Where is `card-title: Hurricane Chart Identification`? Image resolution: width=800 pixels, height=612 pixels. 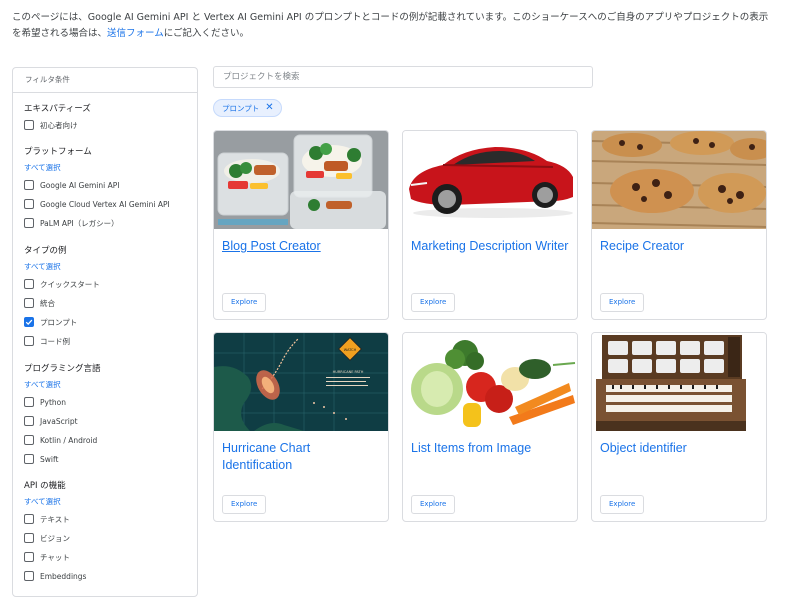
card-title: Hurricane Chart Identification is located at coordinates (302, 457).